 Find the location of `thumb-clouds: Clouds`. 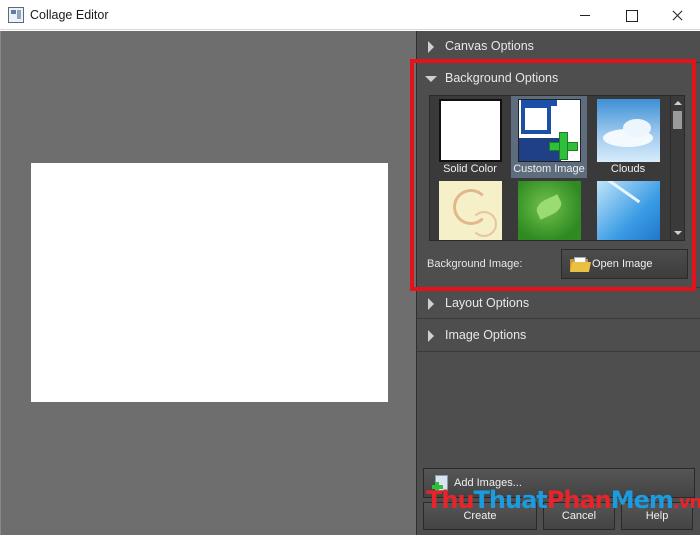

thumb-clouds: Clouds is located at coordinates (628, 137).